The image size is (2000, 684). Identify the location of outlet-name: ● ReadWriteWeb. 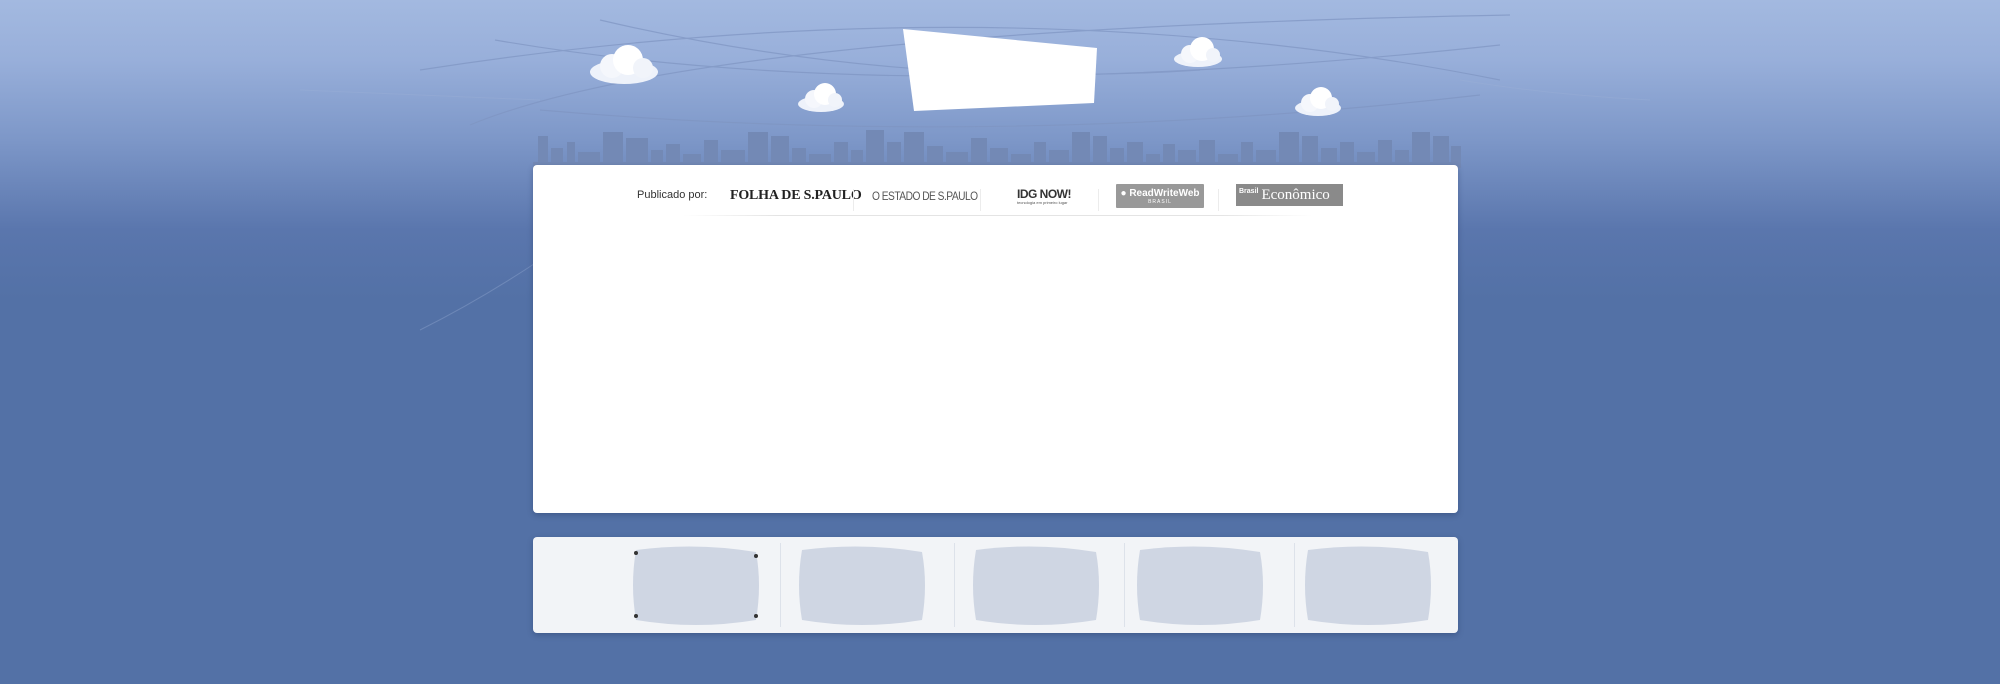
(1160, 193).